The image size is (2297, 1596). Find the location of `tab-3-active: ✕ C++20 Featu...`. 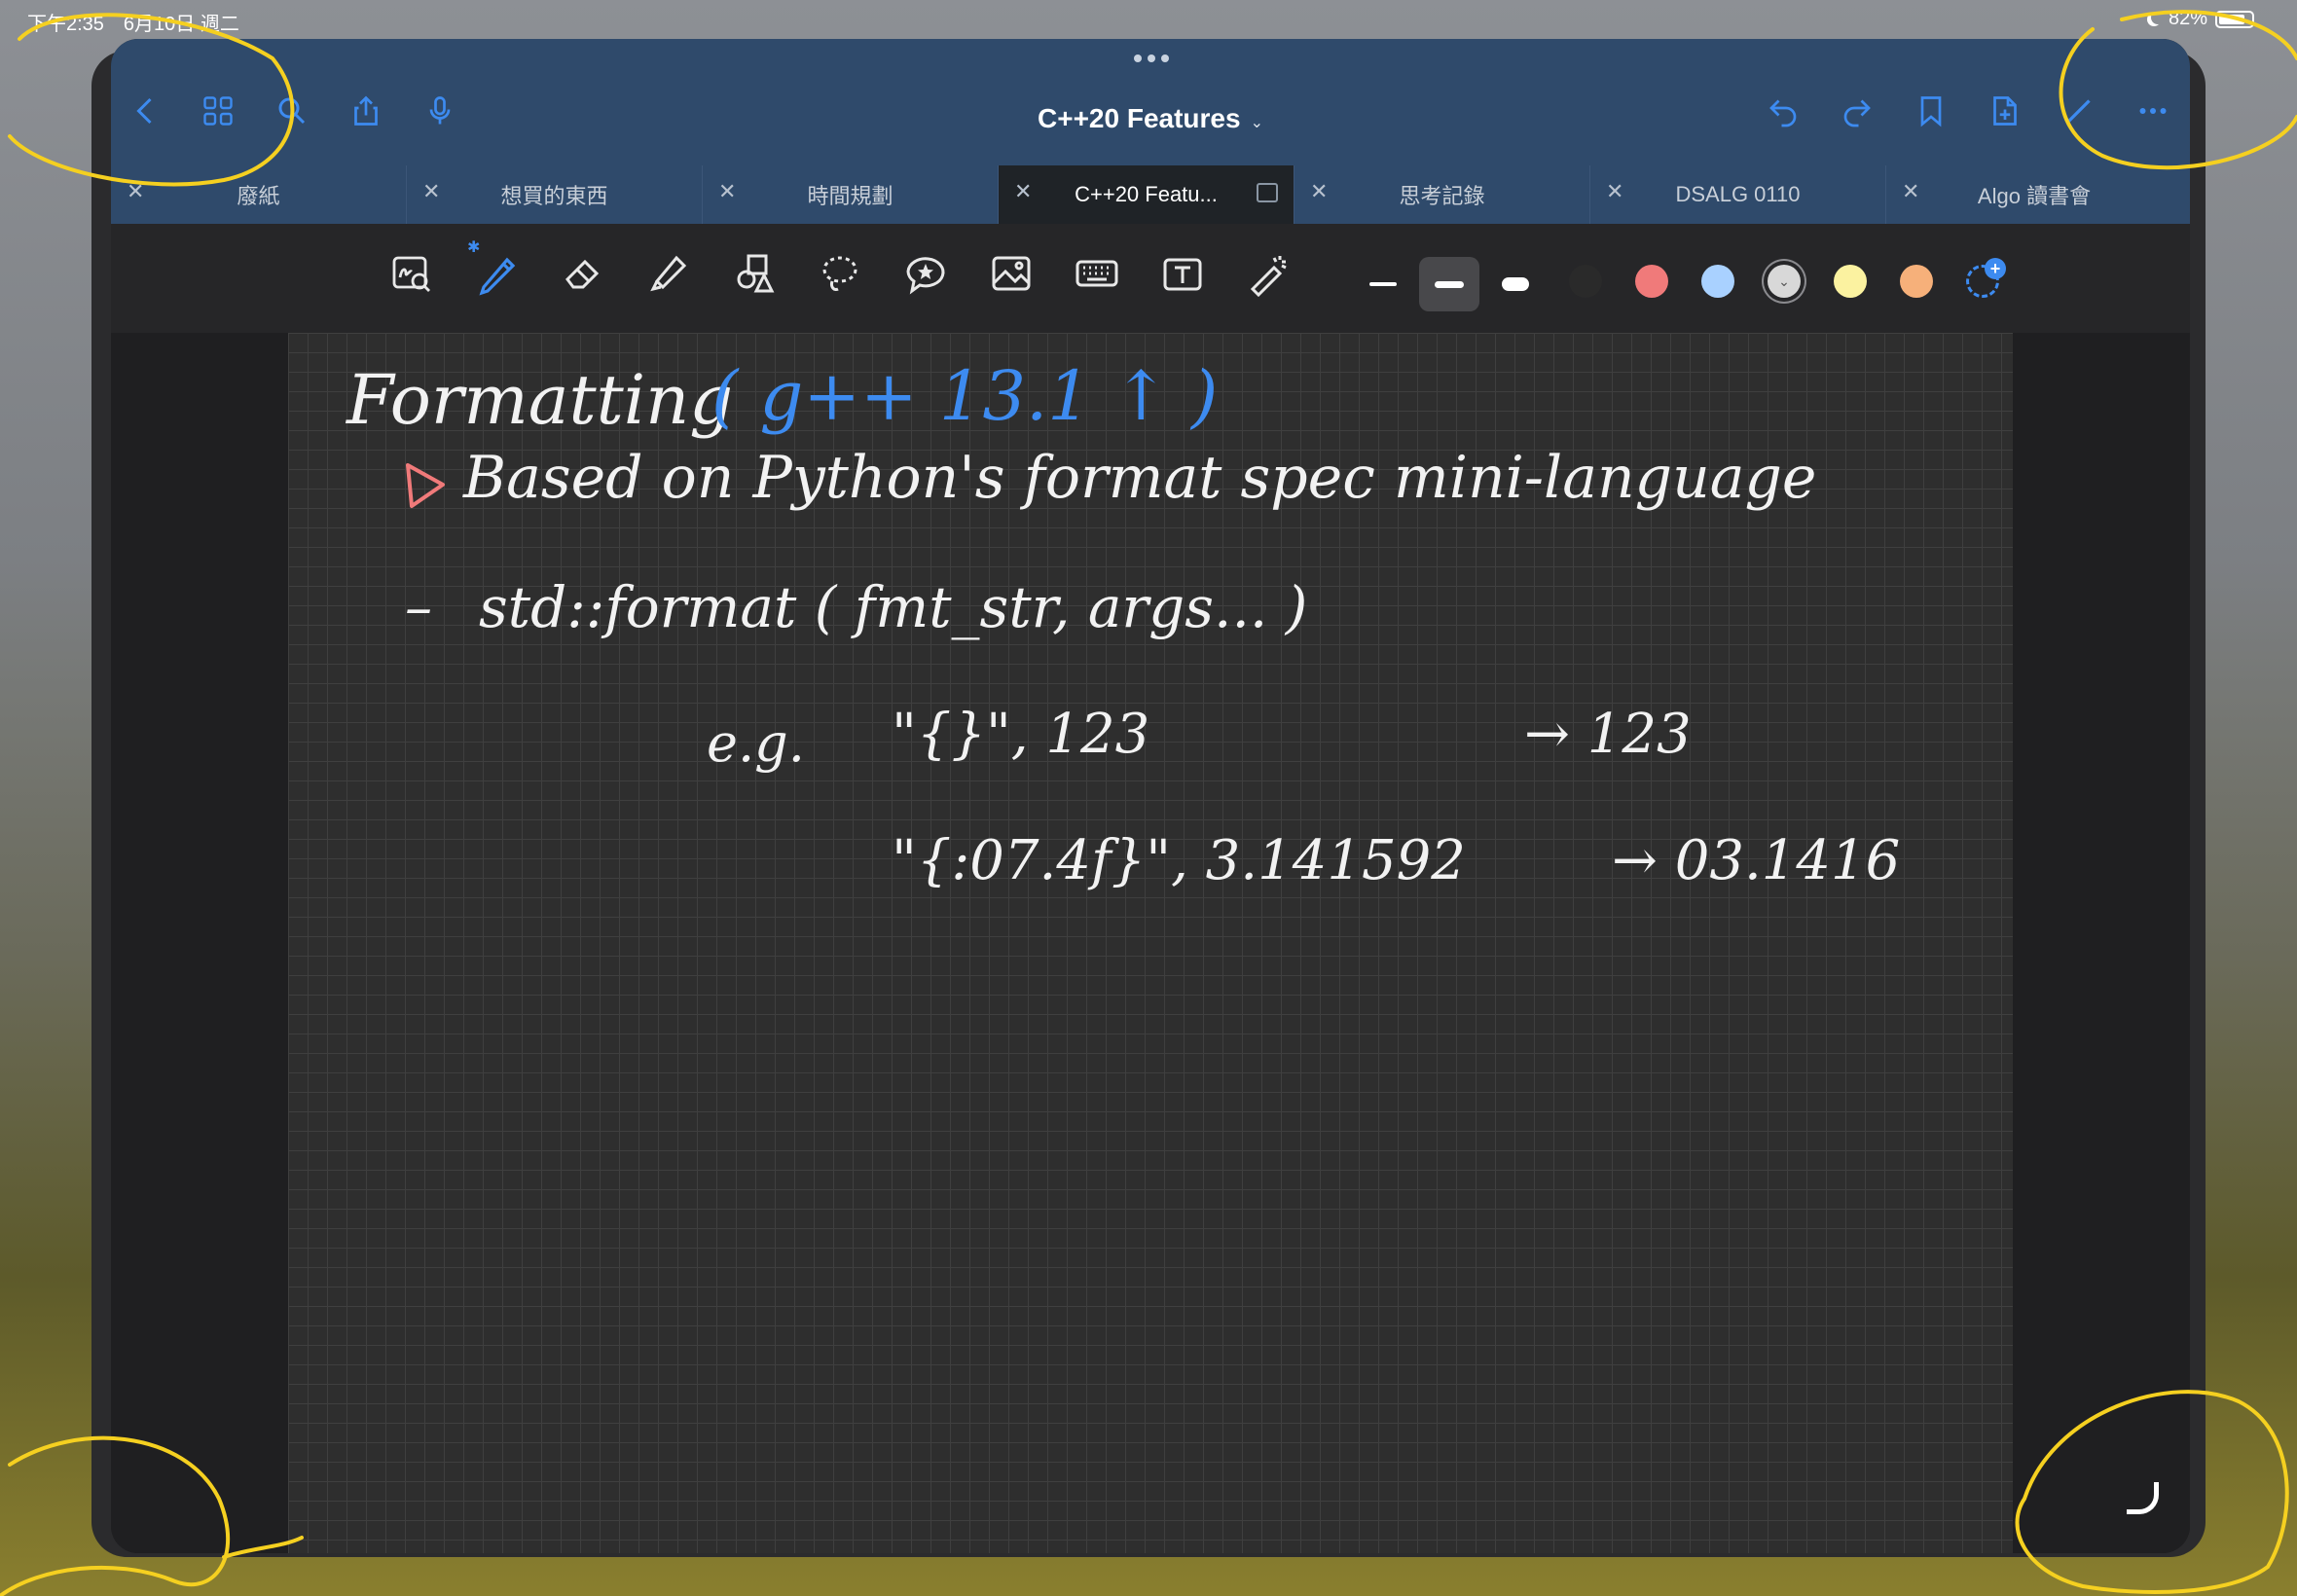

tab-3-active: ✕ C++20 Featu... is located at coordinates (1146, 194).